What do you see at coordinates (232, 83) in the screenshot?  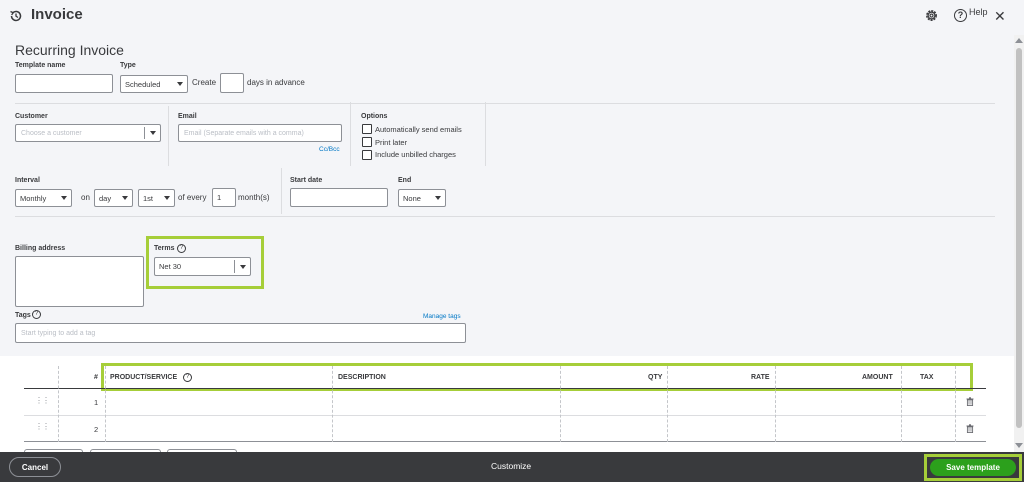 I see `days-in-advance-input` at bounding box center [232, 83].